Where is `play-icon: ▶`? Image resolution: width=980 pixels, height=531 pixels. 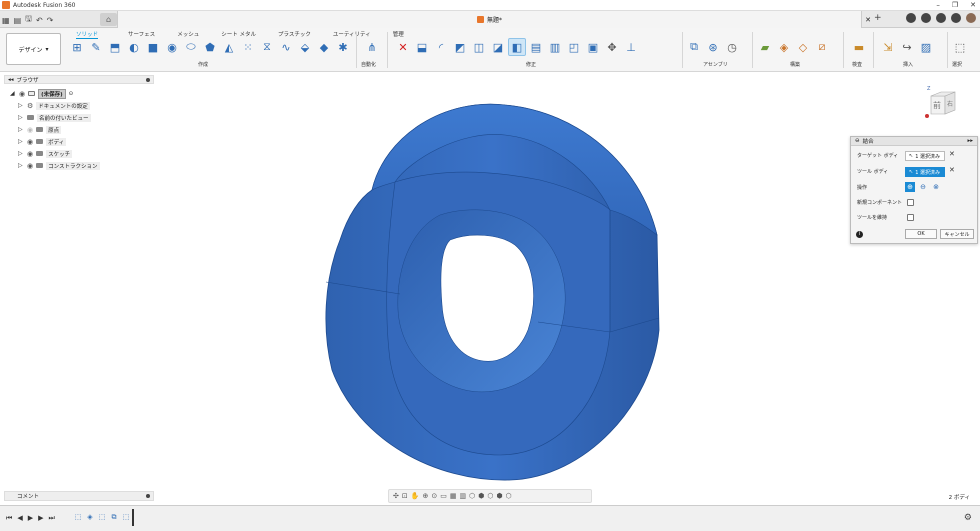 play-icon: ▶ is located at coordinates (30, 518).